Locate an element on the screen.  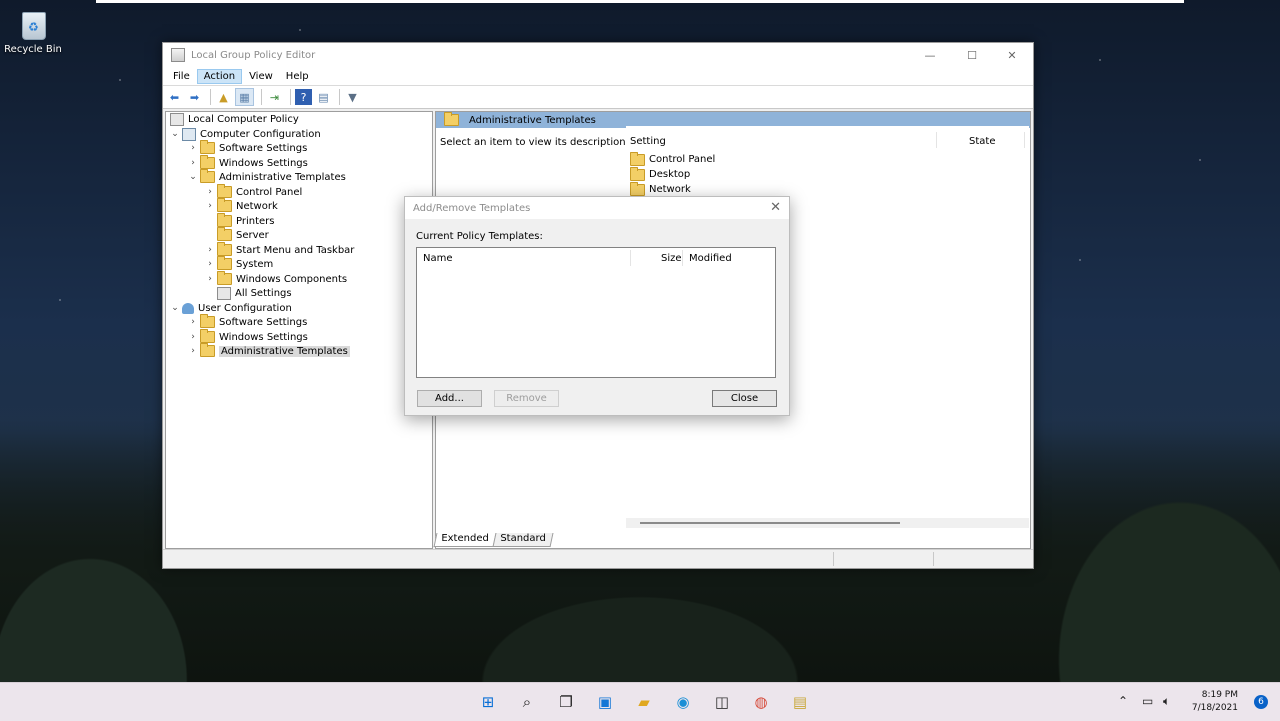
view-tabs: Extended Standard is located at coordinates (493, 539).